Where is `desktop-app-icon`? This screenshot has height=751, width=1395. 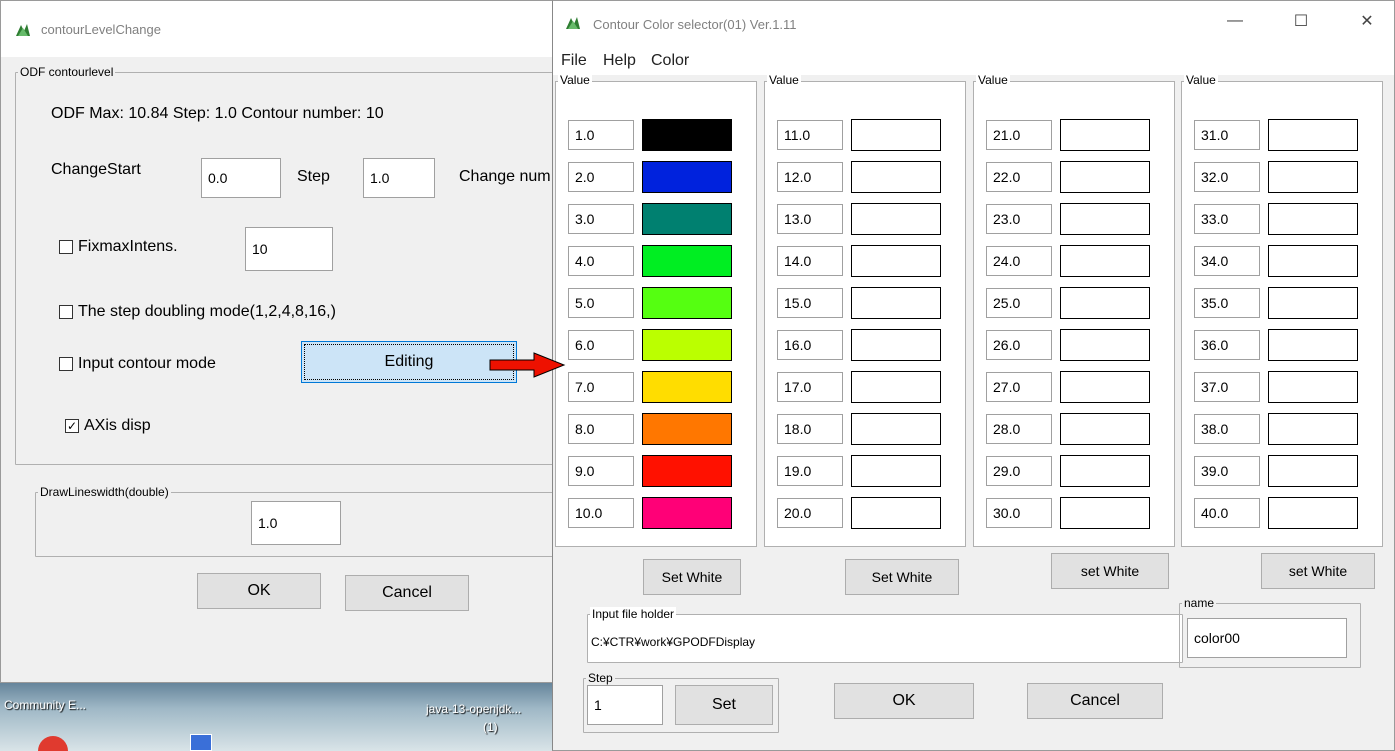 desktop-app-icon is located at coordinates (53, 743).